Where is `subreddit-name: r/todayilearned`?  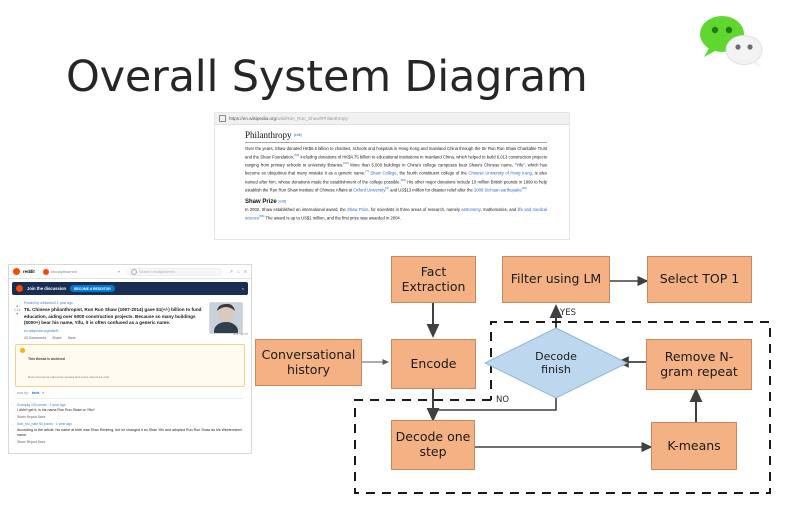
subreddit-name: r/todayilearned is located at coordinates (64, 271).